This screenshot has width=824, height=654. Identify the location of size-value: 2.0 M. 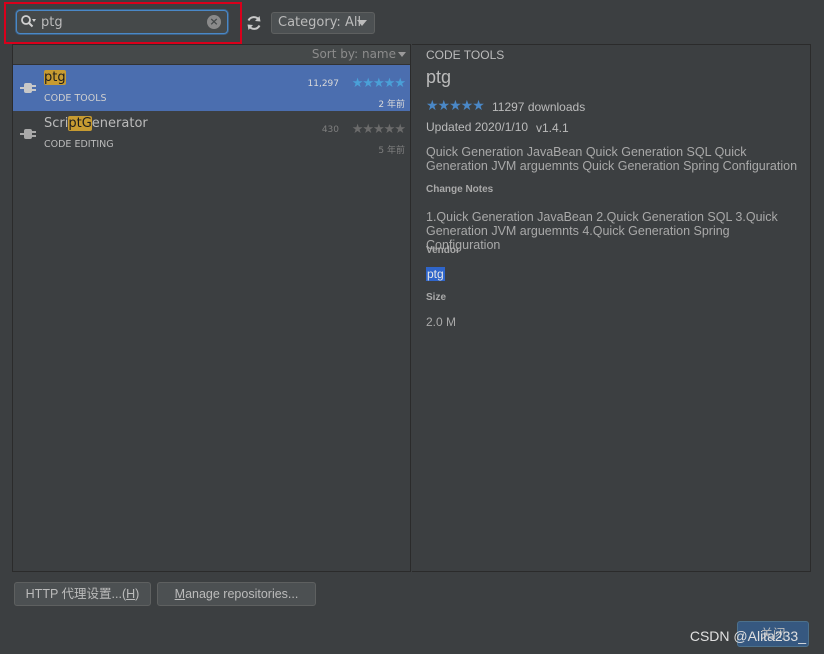
(441, 322).